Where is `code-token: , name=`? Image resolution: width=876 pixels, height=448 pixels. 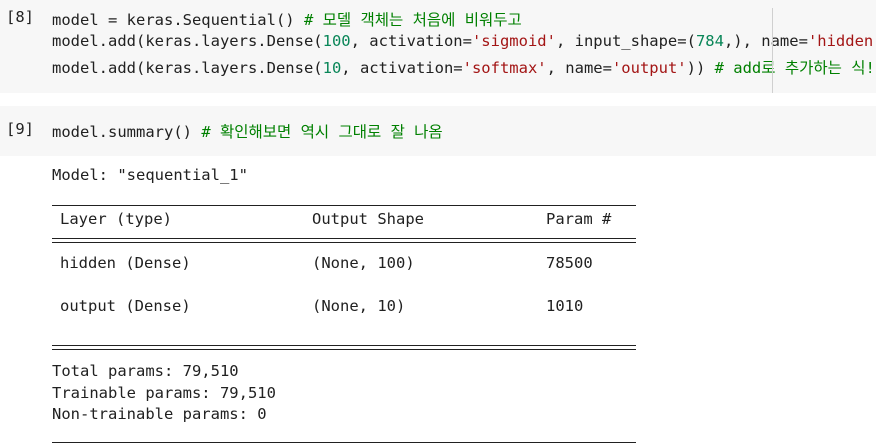
code-token: , name= is located at coordinates (579, 68).